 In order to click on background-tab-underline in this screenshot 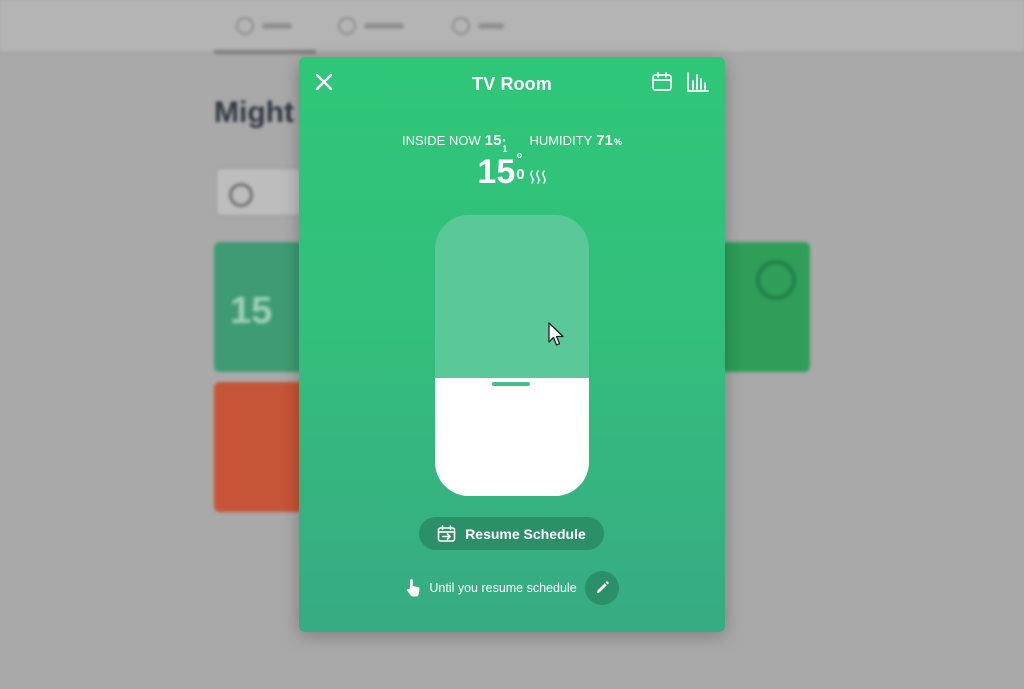, I will do `click(265, 52)`.